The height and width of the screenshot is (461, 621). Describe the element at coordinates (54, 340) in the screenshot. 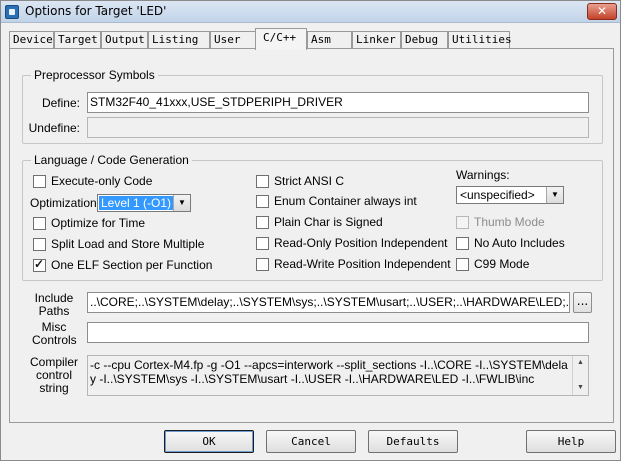

I see `misc-controls-label-line2: Controls` at that location.